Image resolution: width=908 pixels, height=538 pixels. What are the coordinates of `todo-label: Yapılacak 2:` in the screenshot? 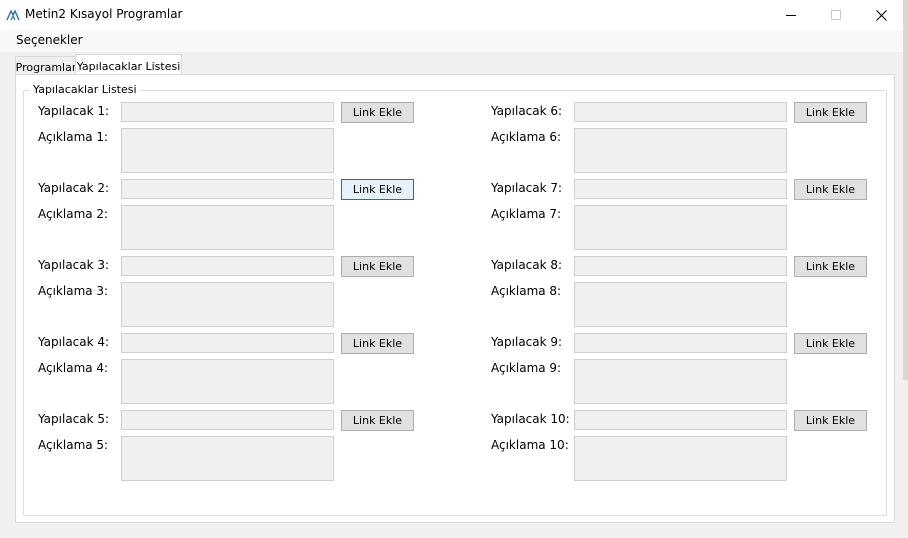 It's located at (74, 188).